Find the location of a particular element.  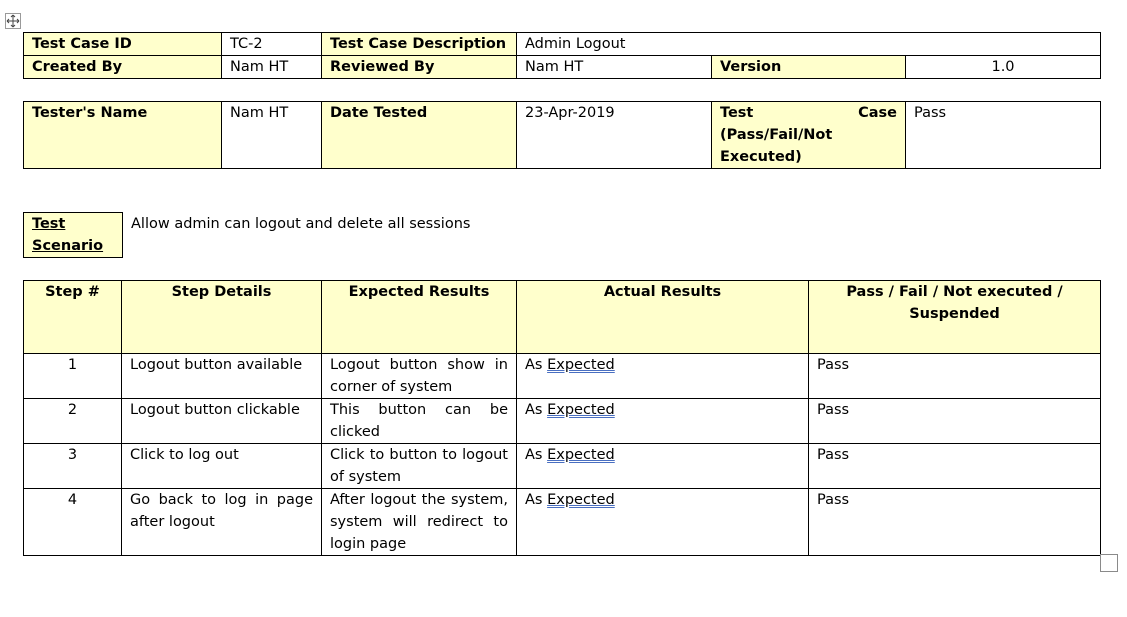

test-case-result-label: Test Case (Pass/Fail/Not Executed) is located at coordinates (808, 135).